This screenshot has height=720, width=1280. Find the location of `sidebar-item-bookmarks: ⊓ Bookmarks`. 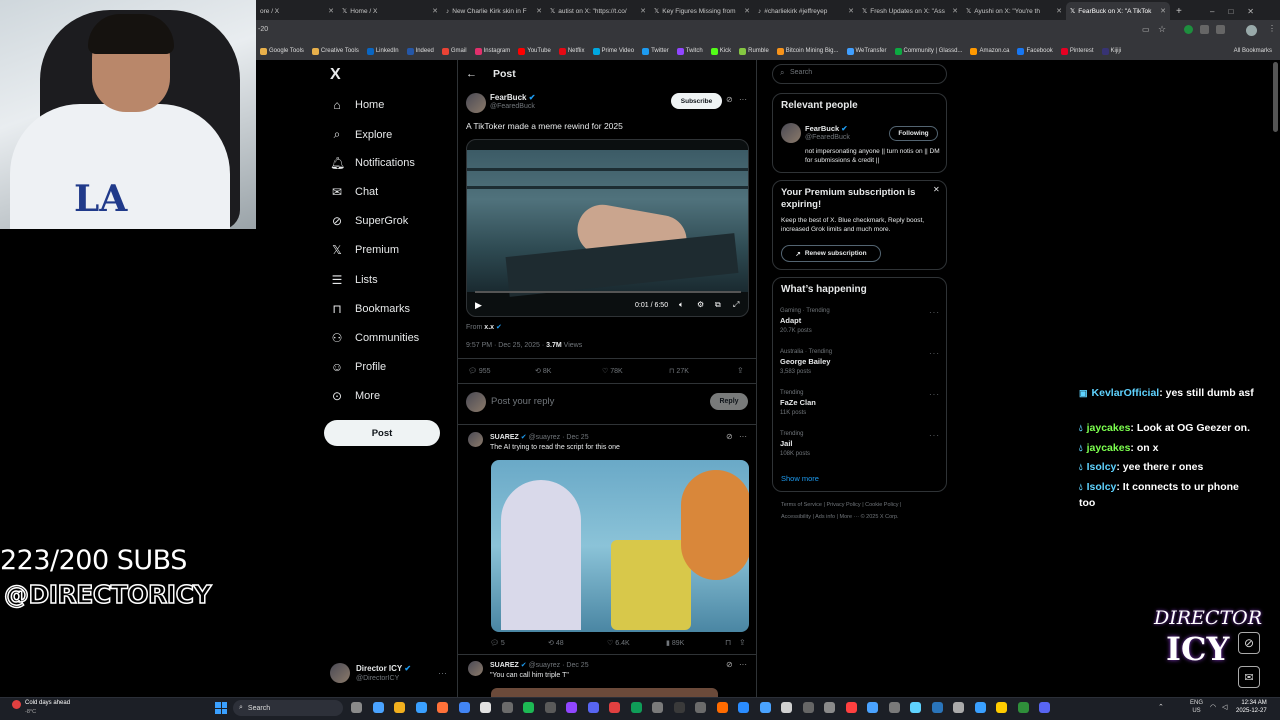

sidebar-item-bookmarks: ⊓ Bookmarks is located at coordinates (370, 309).